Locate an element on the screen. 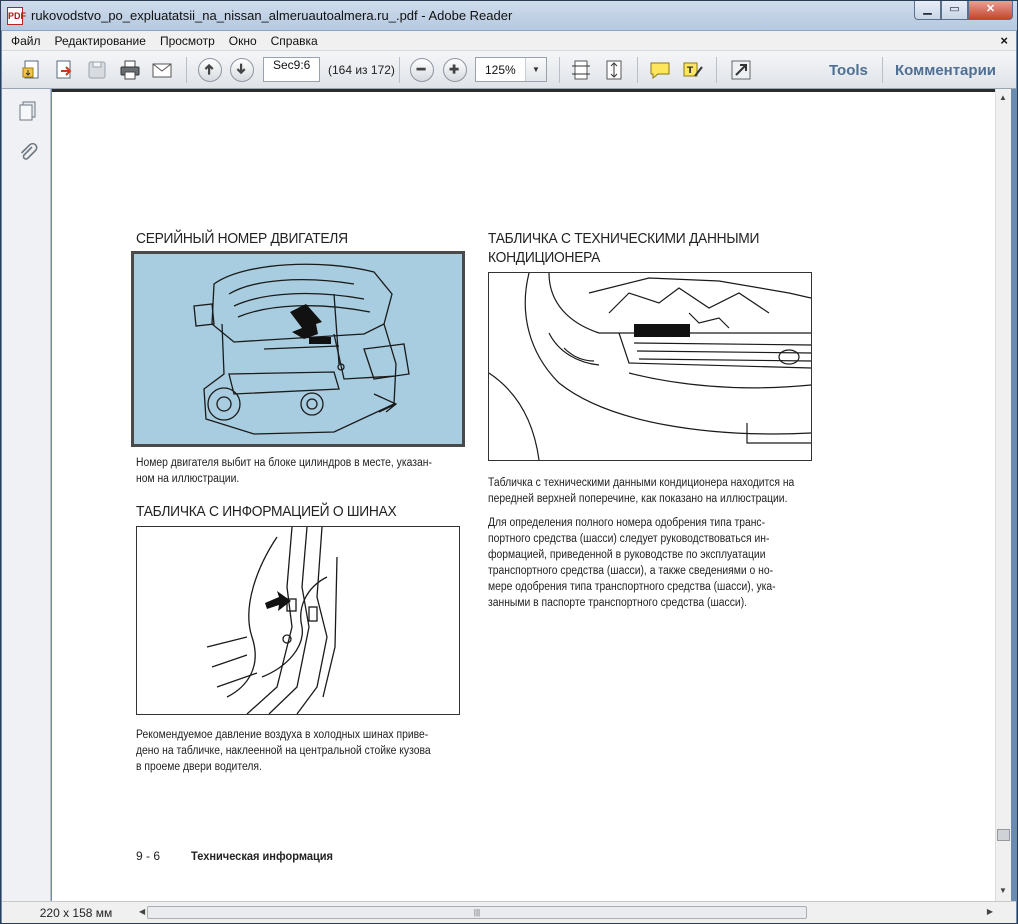 Image resolution: width=1018 pixels, height=924 pixels. scroll-up-icon: ▲ is located at coordinates (1003, 97).